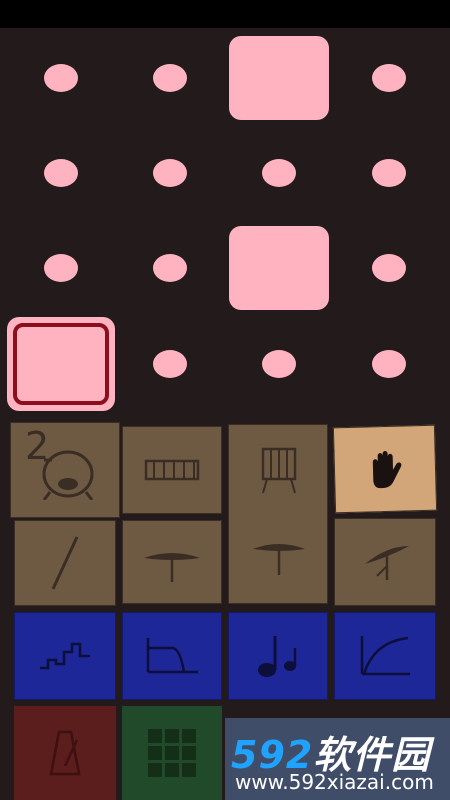 The image size is (450, 800). Describe the element at coordinates (172, 567) in the screenshot. I see `cymbal-icon` at that location.